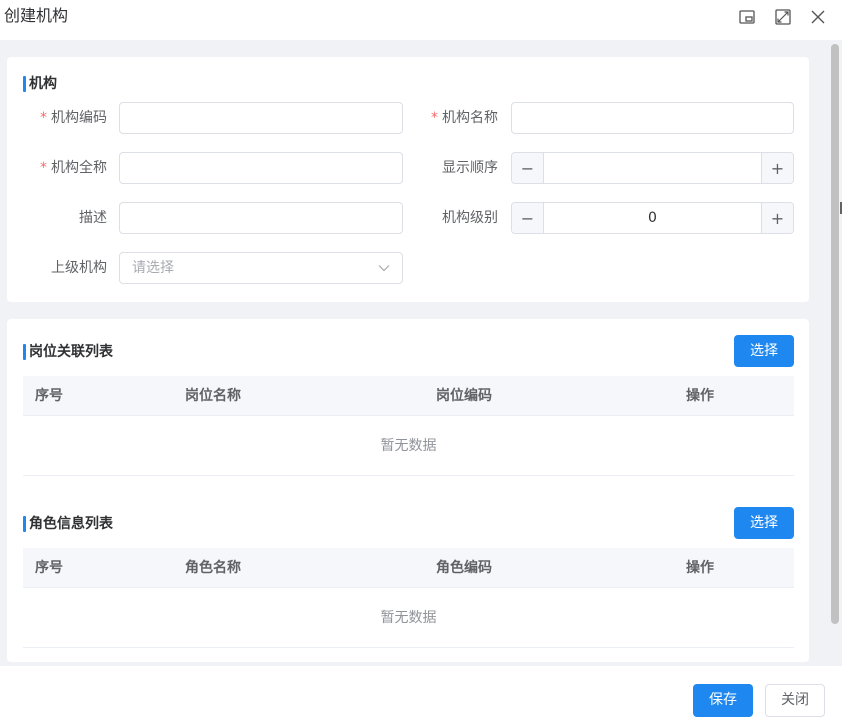  Describe the element at coordinates (421, 20) in the screenshot. I see `dialog-titlebar: 创建机构` at that location.